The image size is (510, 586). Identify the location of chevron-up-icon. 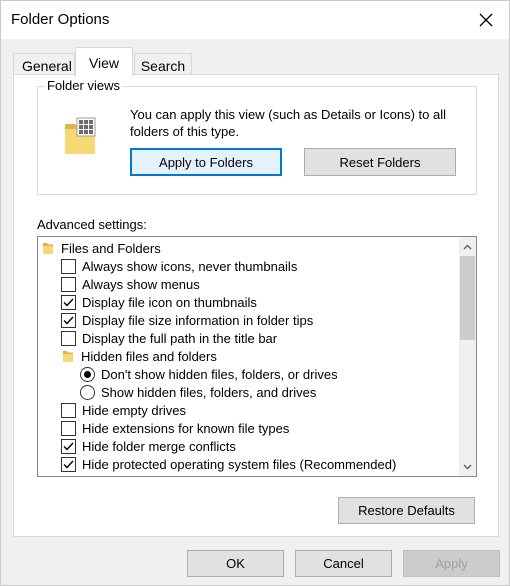
(467, 246).